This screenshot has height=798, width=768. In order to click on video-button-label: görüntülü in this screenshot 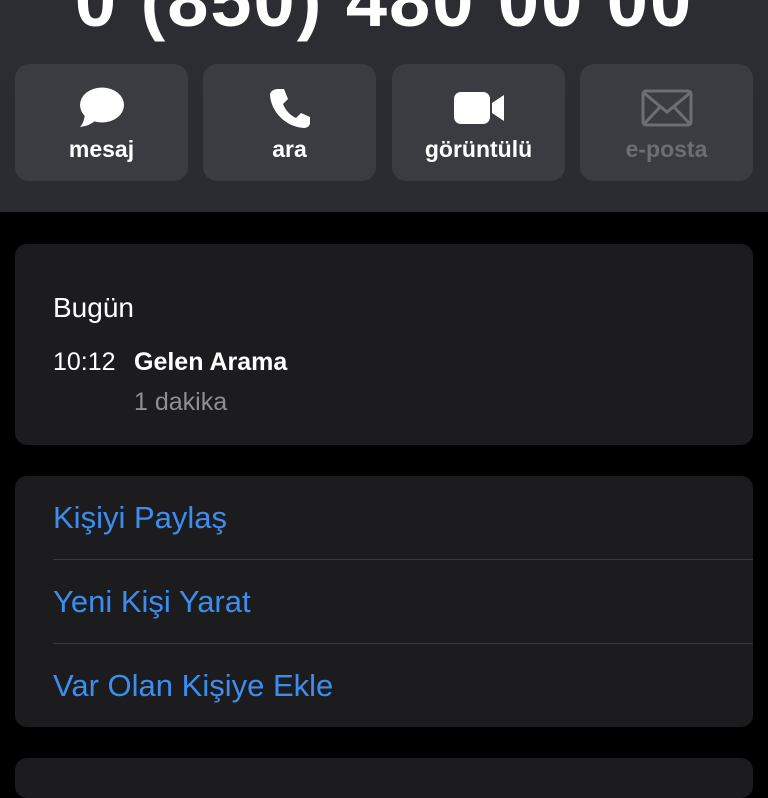, I will do `click(478, 149)`.